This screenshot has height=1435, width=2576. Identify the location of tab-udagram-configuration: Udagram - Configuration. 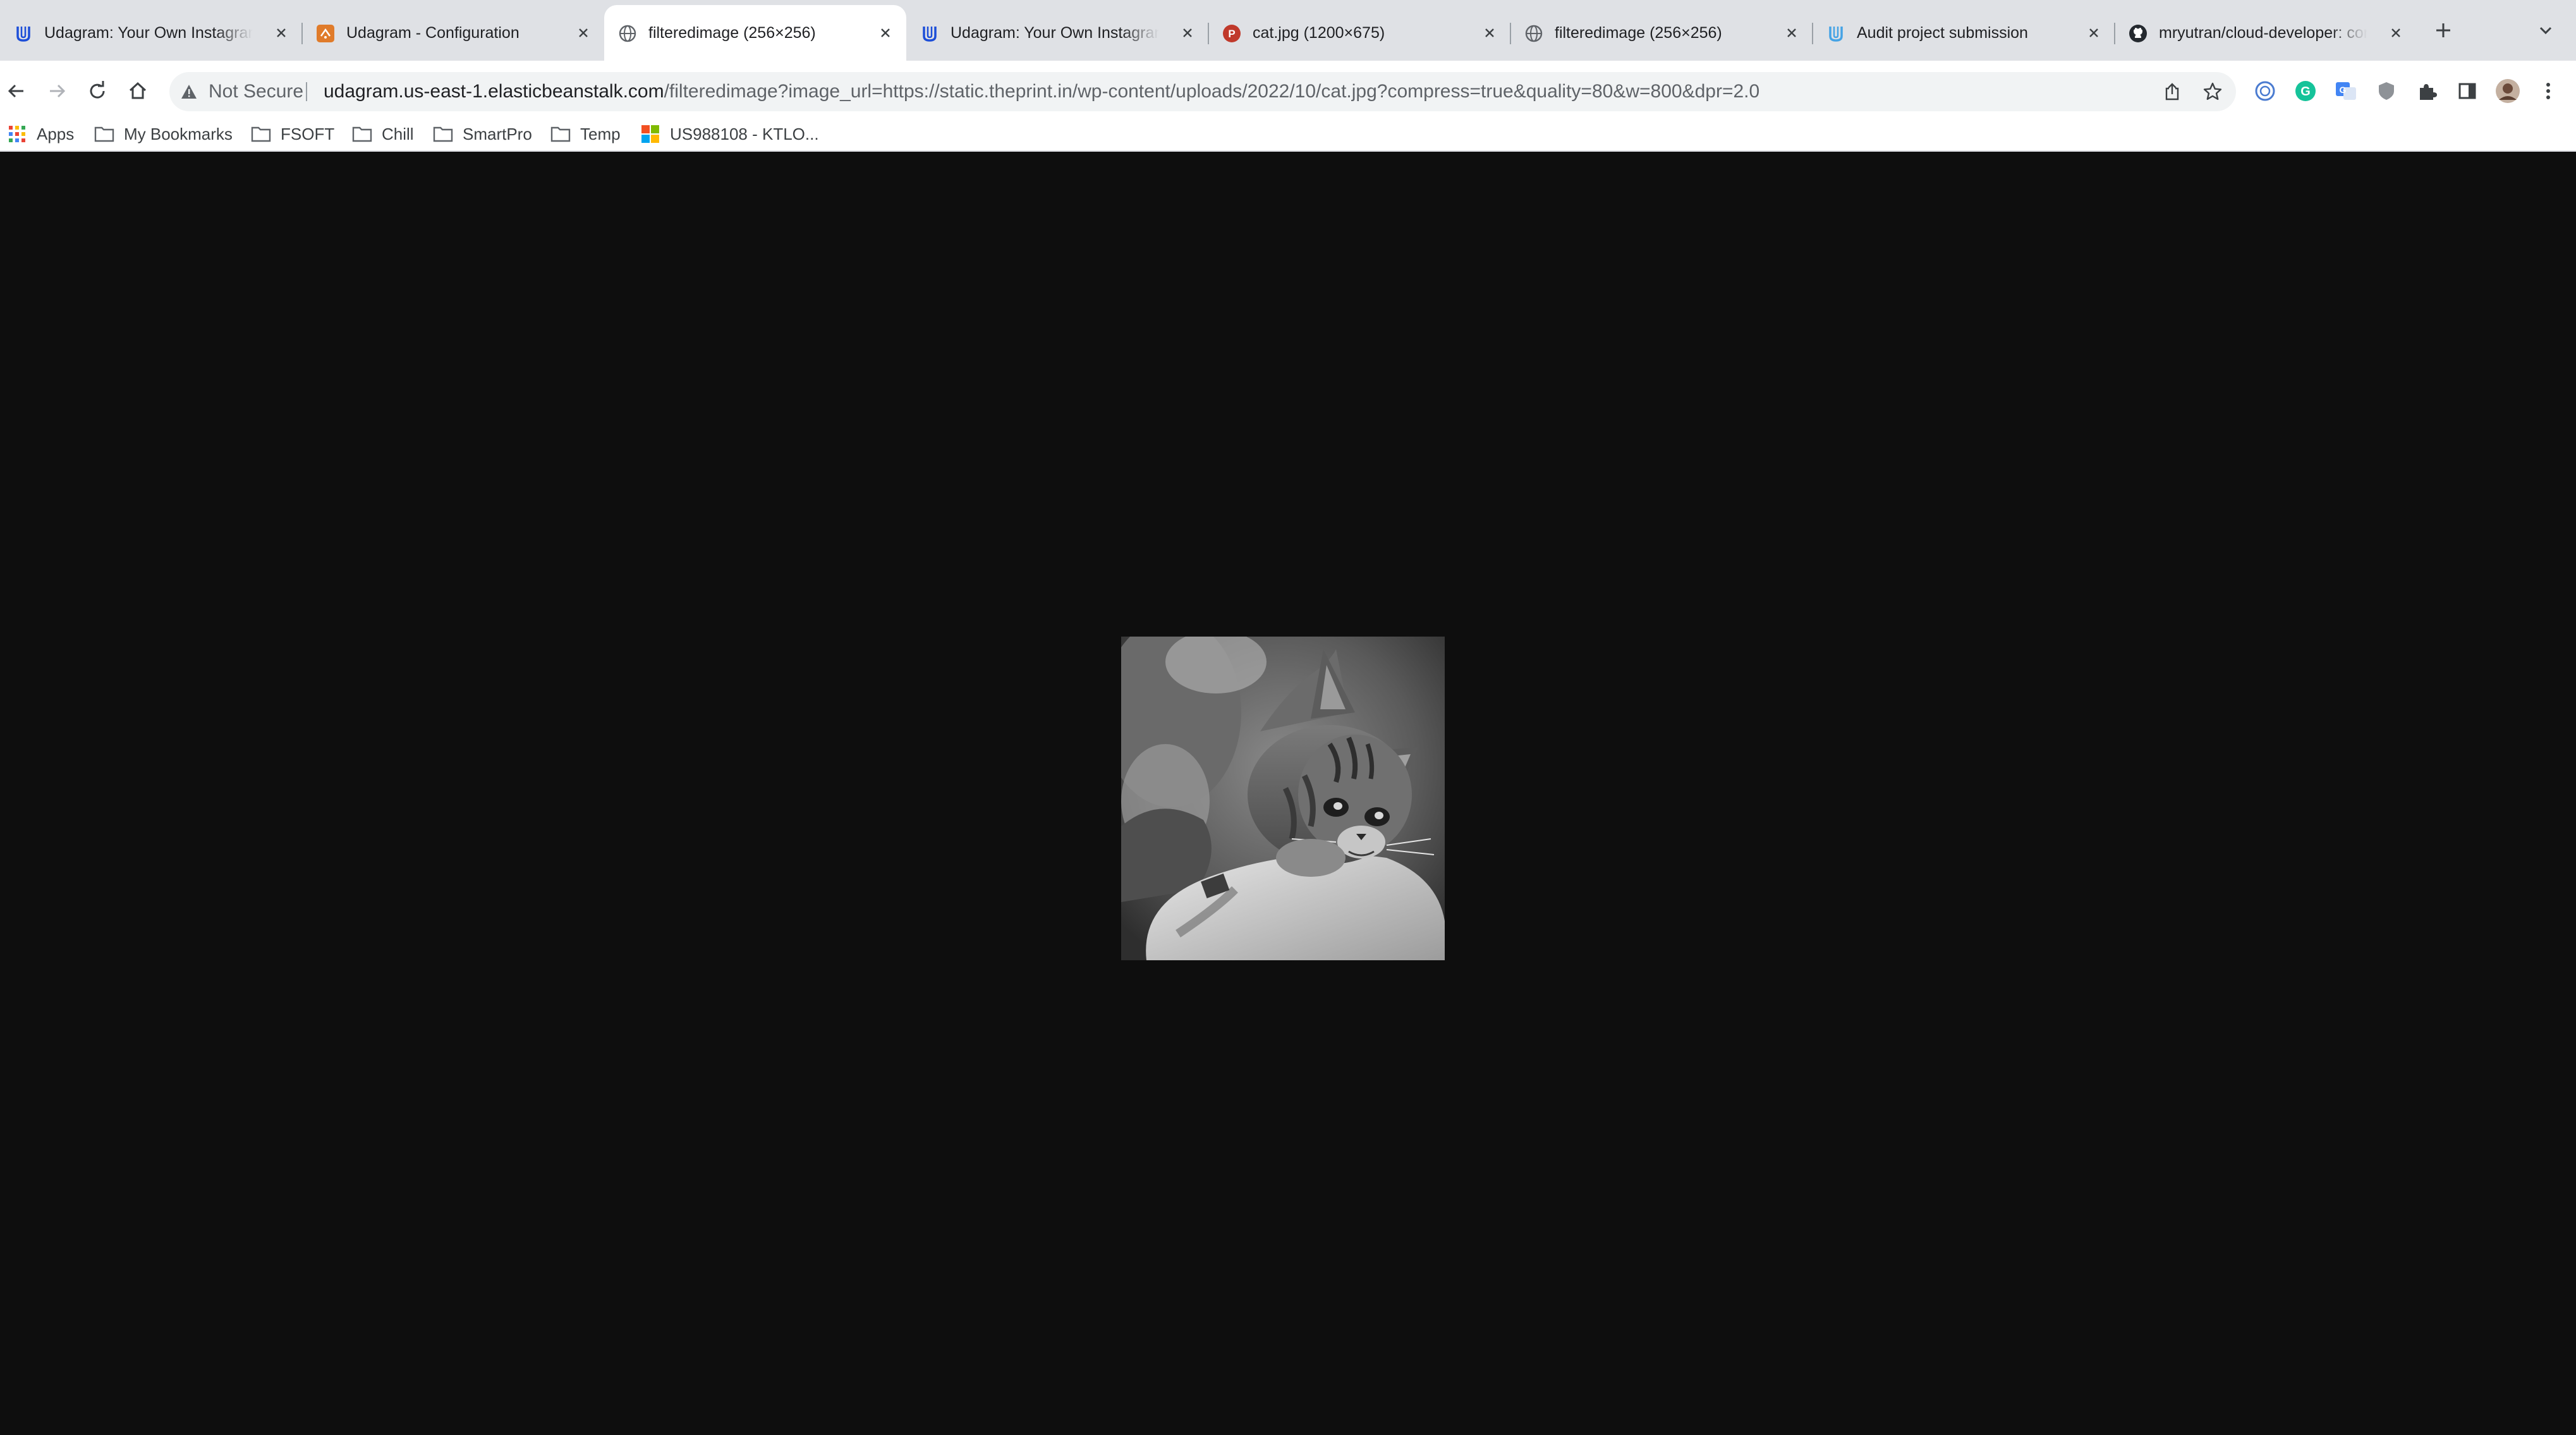
(453, 33).